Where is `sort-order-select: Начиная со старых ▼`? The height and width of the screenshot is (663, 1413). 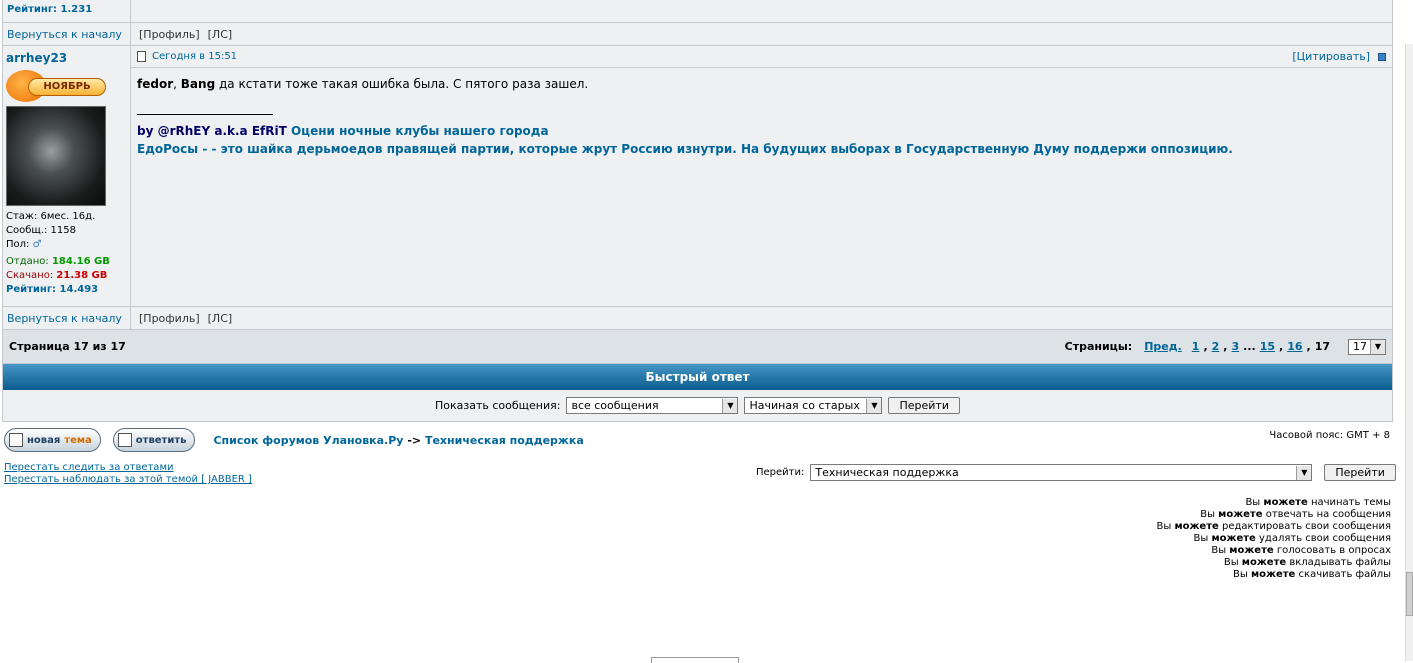
sort-order-select: Начиная со старых ▼ is located at coordinates (813, 405).